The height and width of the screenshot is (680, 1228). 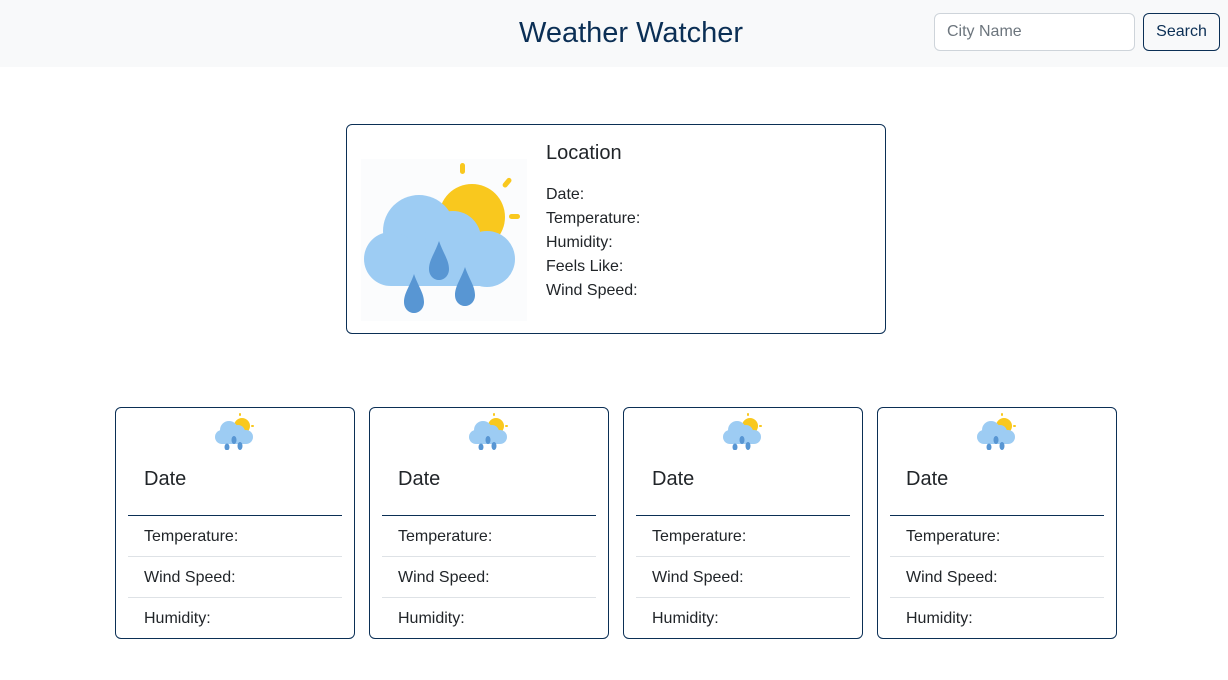 I want to click on current-humidity-label: Humidity:, so click(x=579, y=242).